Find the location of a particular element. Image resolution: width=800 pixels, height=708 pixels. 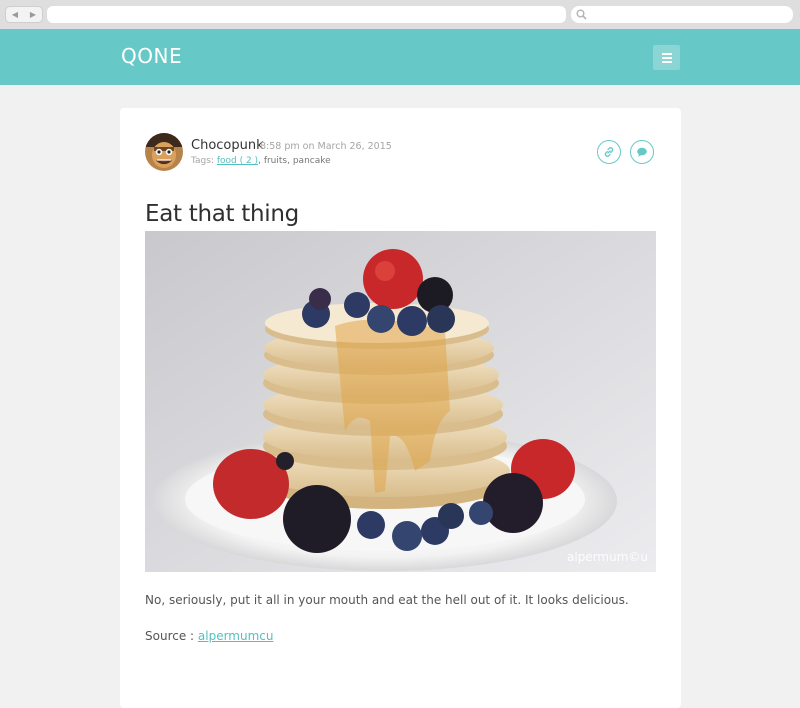

tag-fruits: fruits is located at coordinates (275, 161).